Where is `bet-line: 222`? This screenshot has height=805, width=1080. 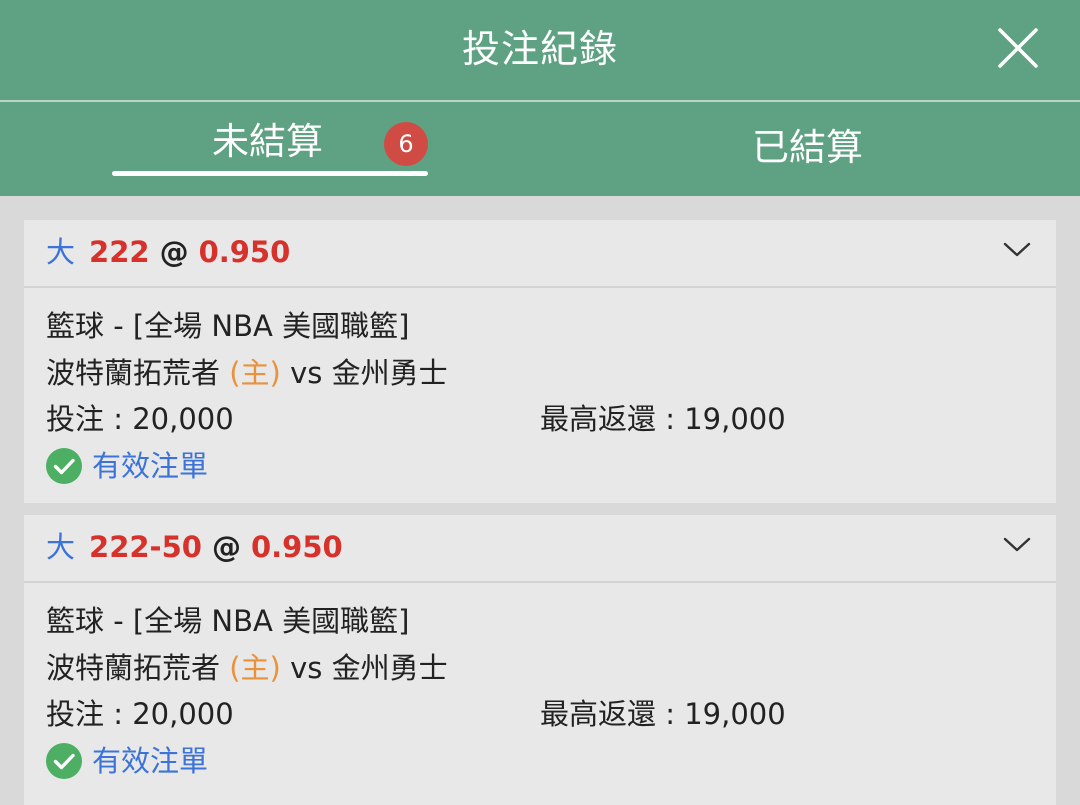
bet-line: 222 is located at coordinates (119, 252).